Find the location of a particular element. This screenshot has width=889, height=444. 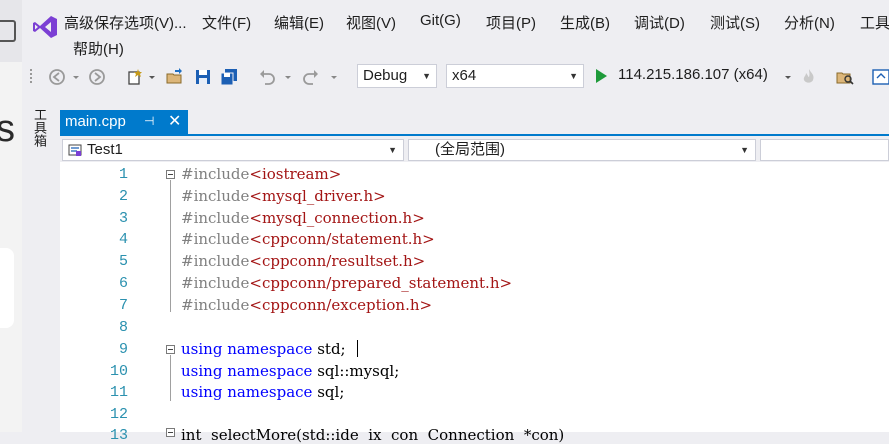

solution-platform-dropdown: x64 ▼ is located at coordinates (515, 76).